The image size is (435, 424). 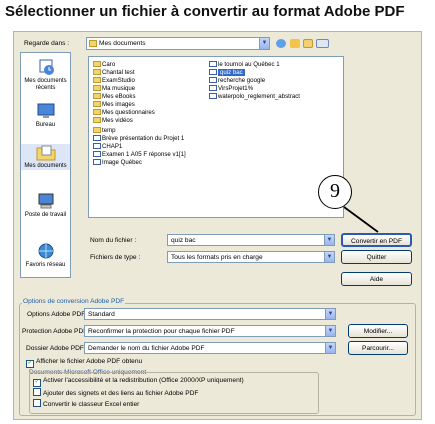 I want to click on list-item: Brève présentation du Projet 1, so click(x=138, y=139).